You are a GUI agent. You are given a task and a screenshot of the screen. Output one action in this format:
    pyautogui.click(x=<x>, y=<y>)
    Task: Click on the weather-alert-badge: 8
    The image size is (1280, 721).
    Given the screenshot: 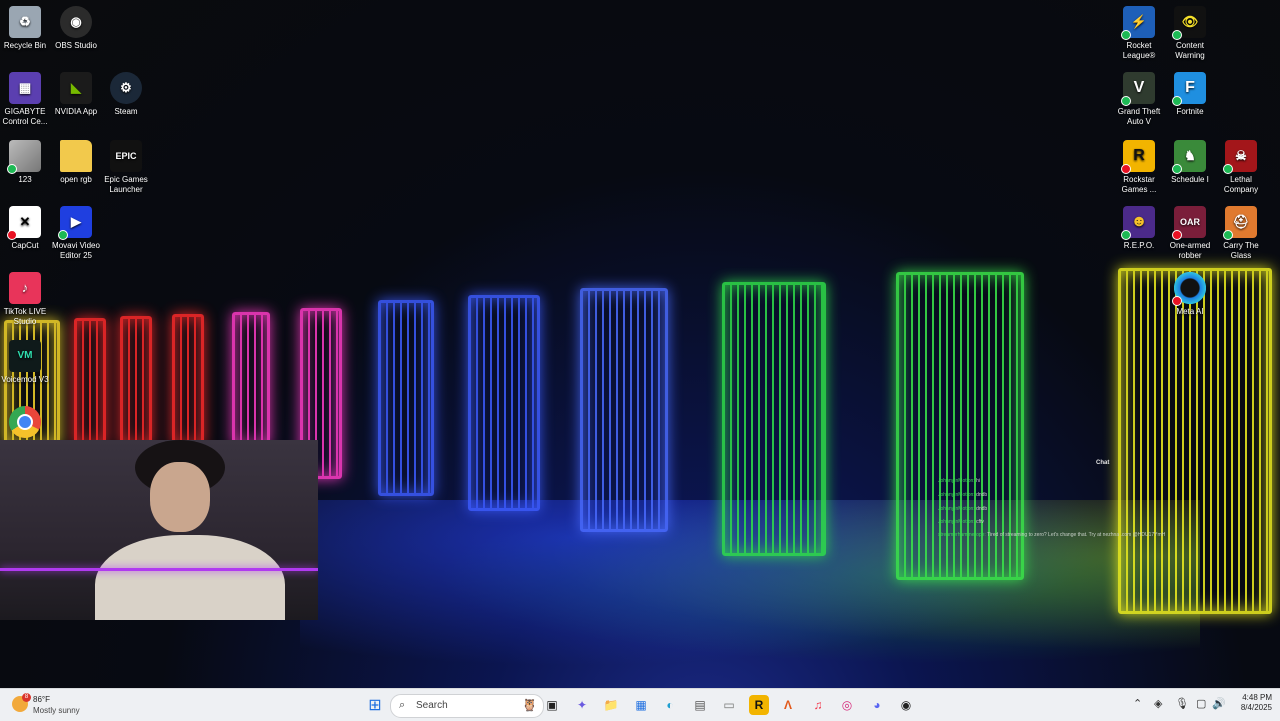 What is the action you would take?
    pyautogui.click(x=26, y=697)
    